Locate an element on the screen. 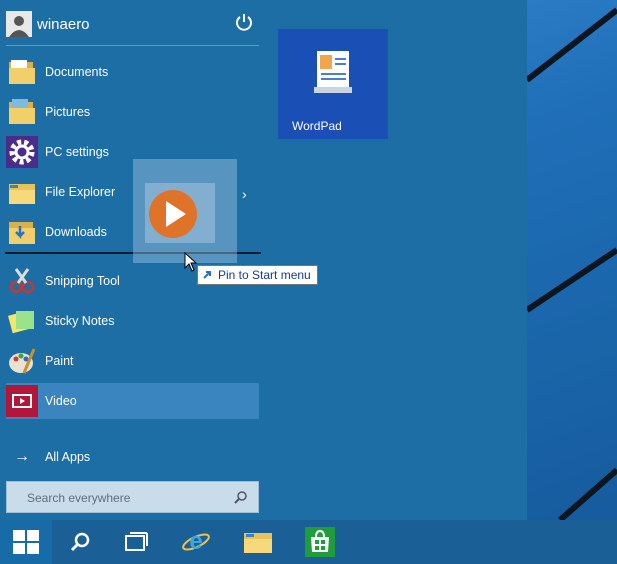  menu-item-label: PC settings is located at coordinates (77, 152).